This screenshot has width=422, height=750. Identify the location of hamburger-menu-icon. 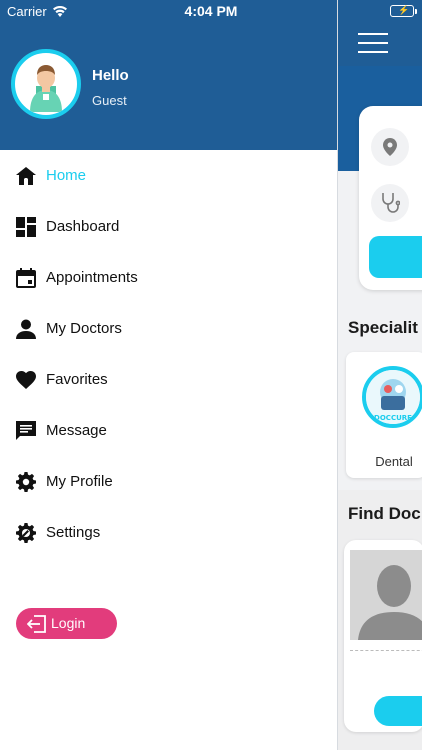
(373, 44).